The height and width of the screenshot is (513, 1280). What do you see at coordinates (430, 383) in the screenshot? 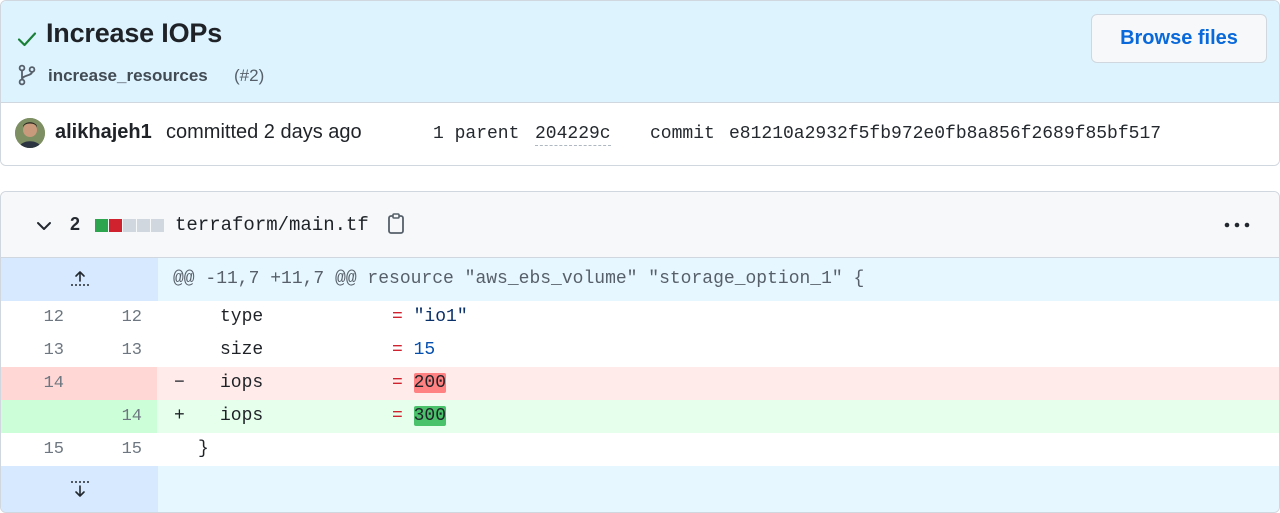
I see `code-value-removed: 200` at bounding box center [430, 383].